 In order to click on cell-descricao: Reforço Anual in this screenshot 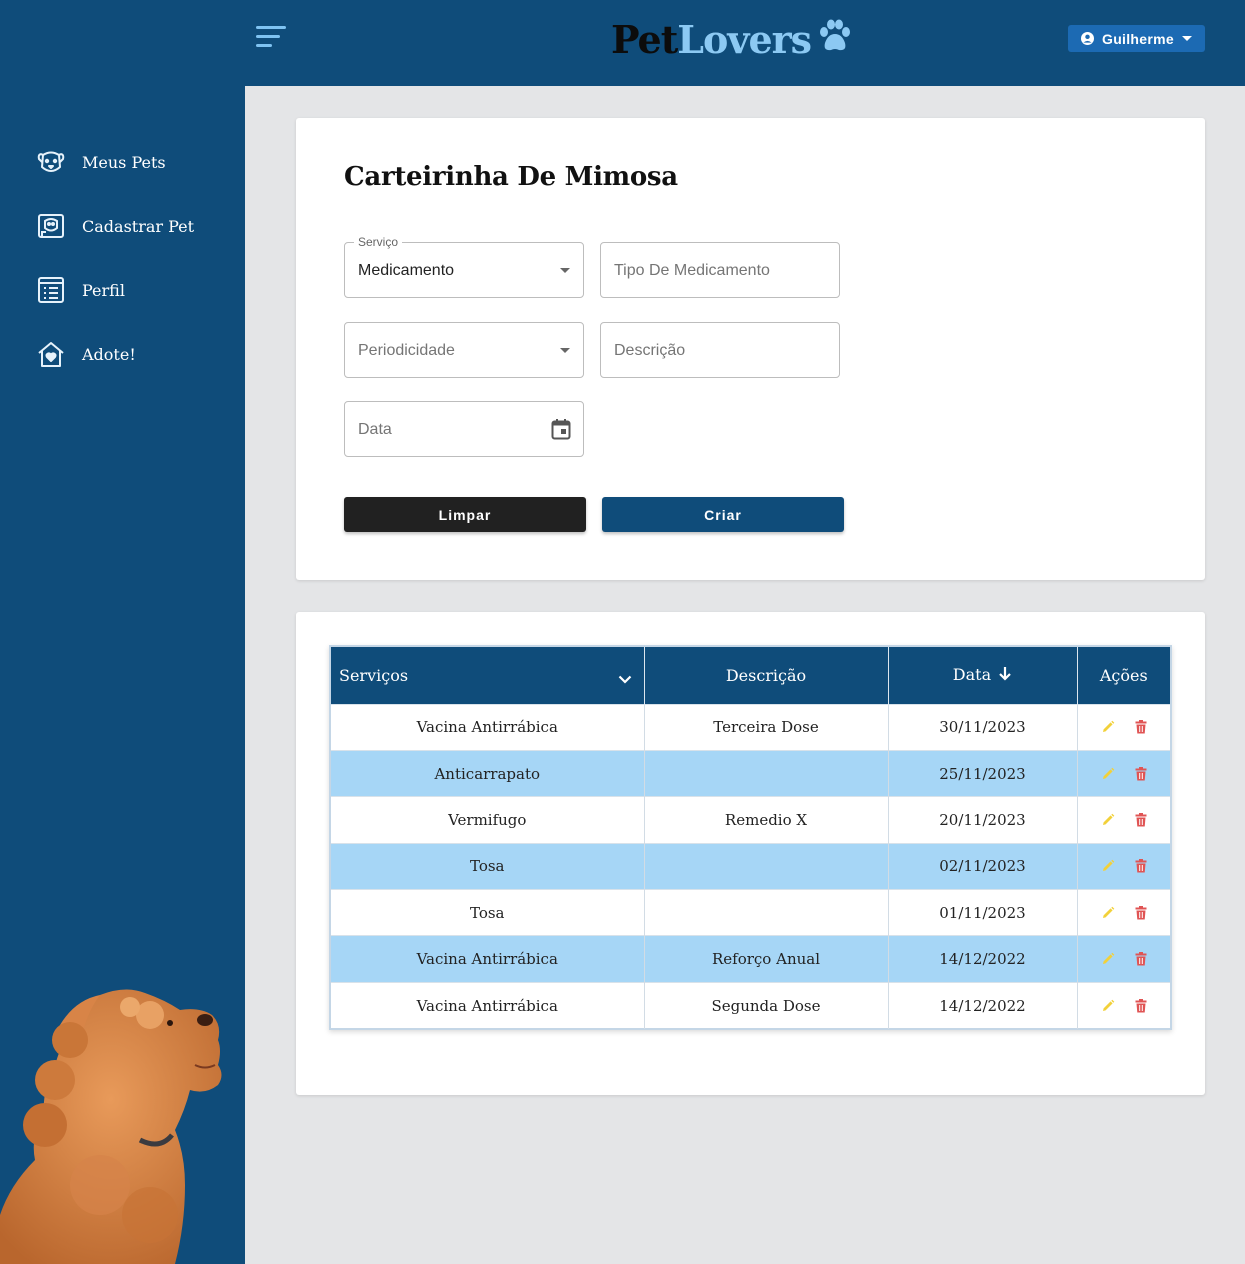, I will do `click(766, 959)`.